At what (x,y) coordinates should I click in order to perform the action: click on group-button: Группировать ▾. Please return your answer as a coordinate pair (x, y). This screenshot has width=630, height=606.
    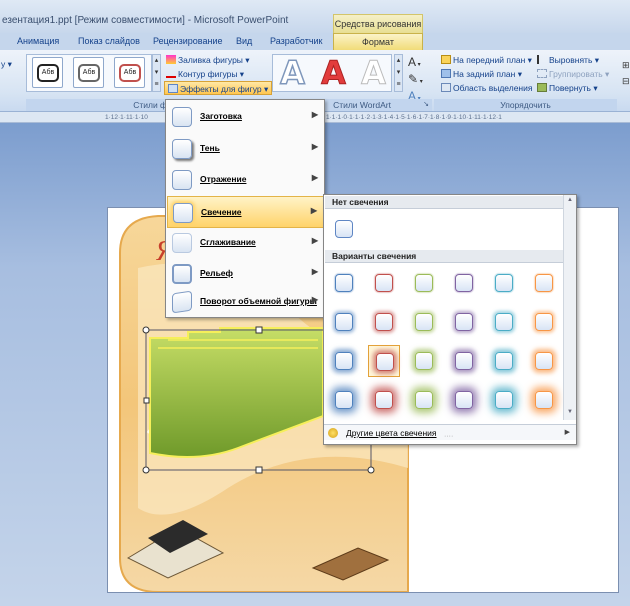
    Looking at the image, I should click on (573, 74).